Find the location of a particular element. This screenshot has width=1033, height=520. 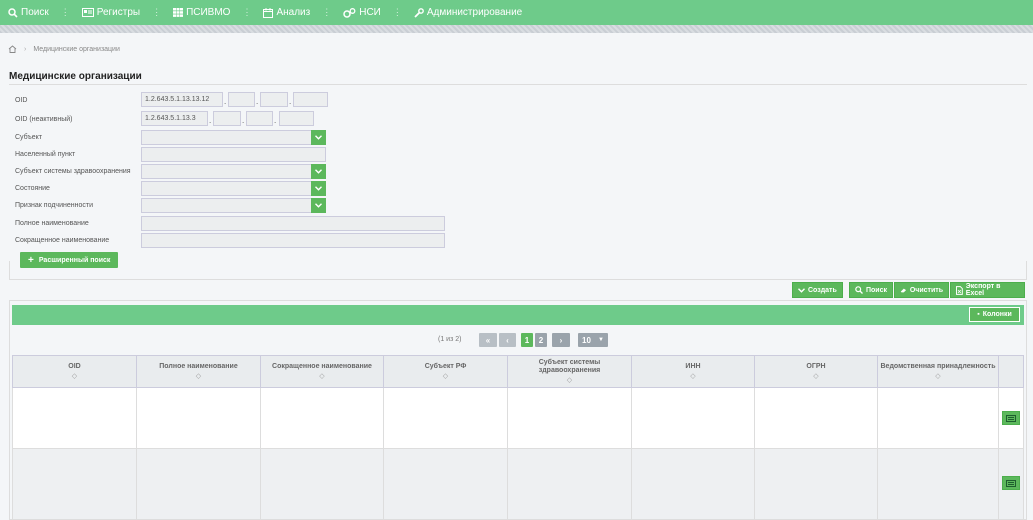

nav-admin-label: Администрирование is located at coordinates (474, 12).